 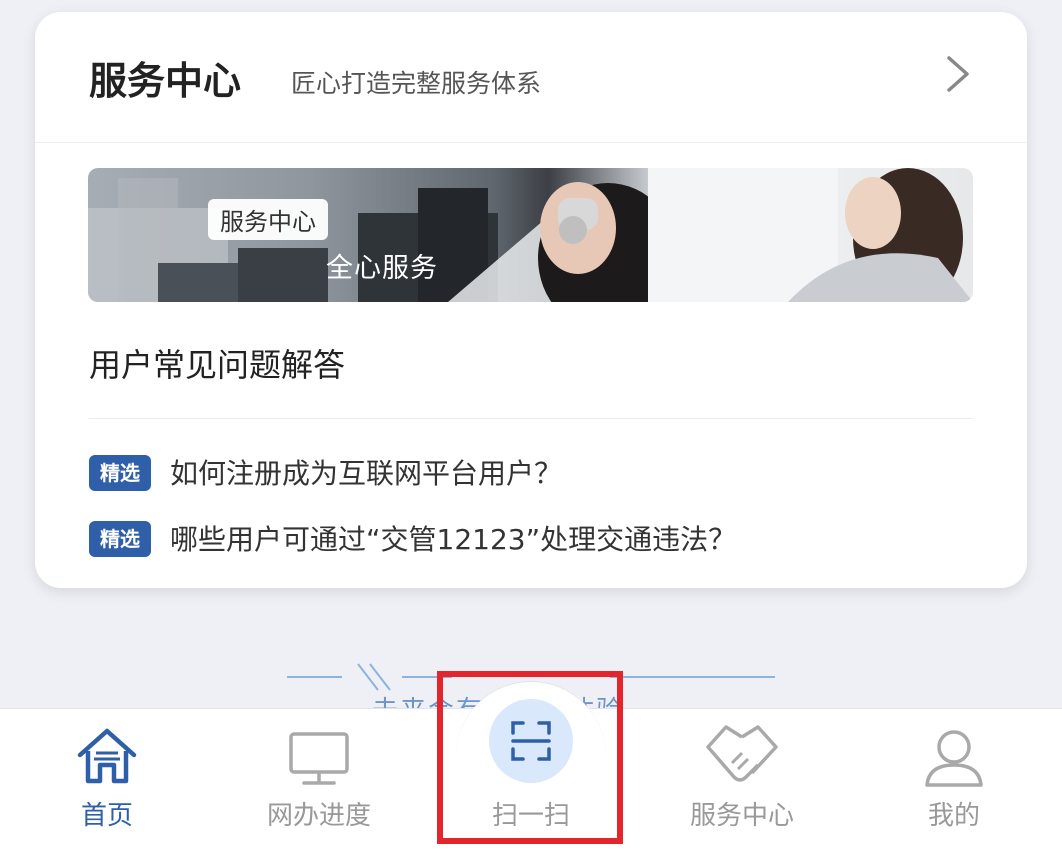 I want to click on service-center-header: 服务中心 匠心打造完整服务体系, so click(x=531, y=77).